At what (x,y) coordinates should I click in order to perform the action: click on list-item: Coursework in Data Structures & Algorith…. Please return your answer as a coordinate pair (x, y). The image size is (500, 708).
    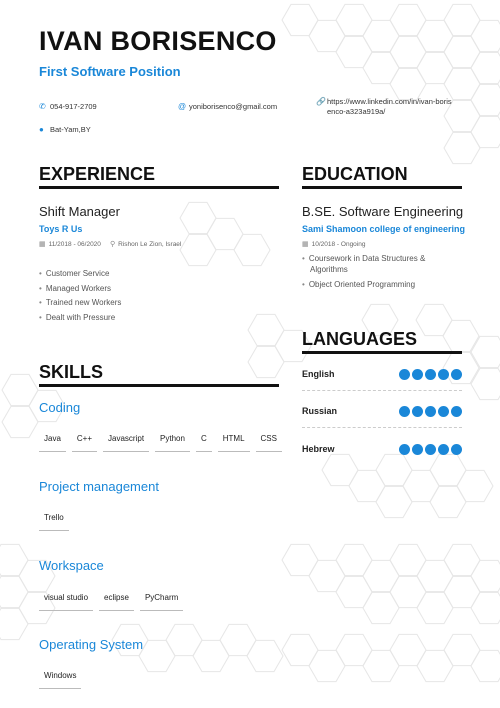
    Looking at the image, I should click on (382, 264).